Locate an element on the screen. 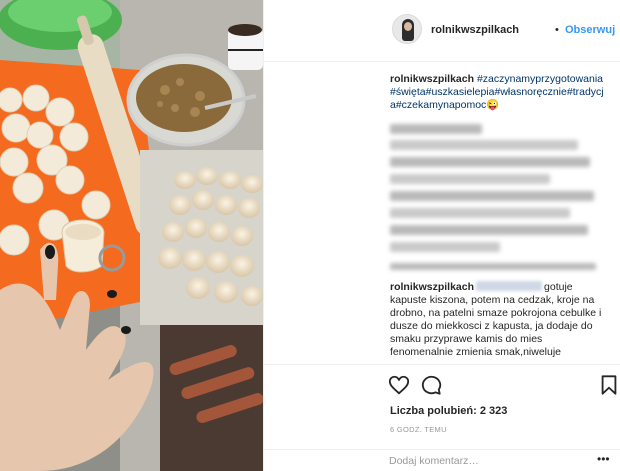 This screenshot has height=471, width=620. add-comment-input is located at coordinates (489, 461).